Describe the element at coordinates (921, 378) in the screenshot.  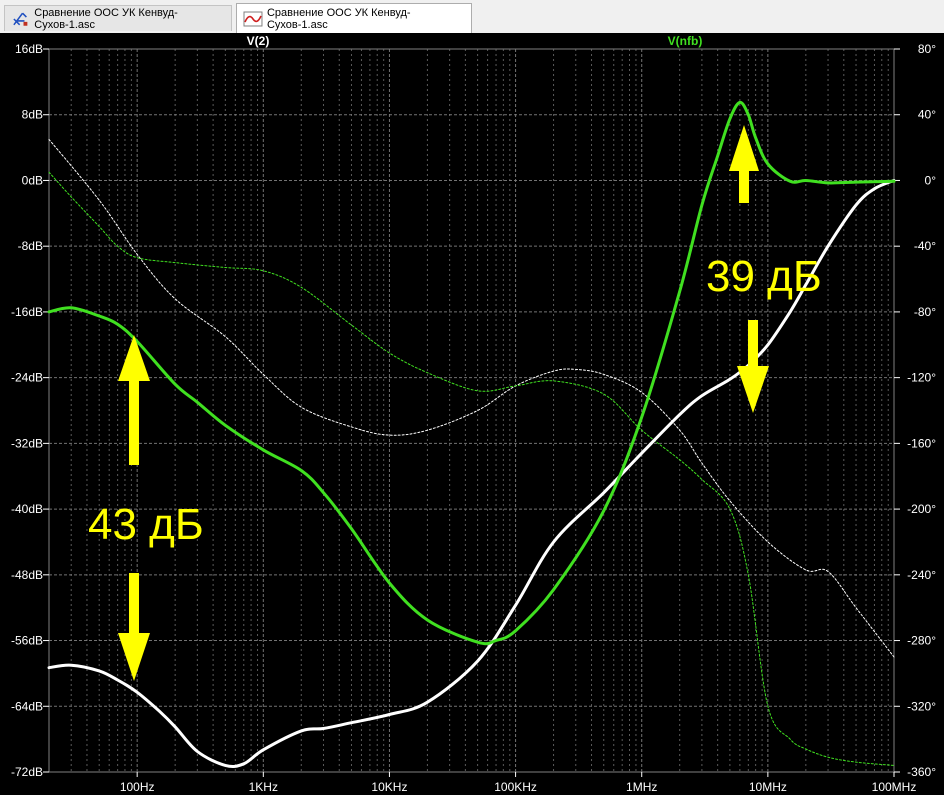
I see `y-tick-label-right: -120°` at that location.